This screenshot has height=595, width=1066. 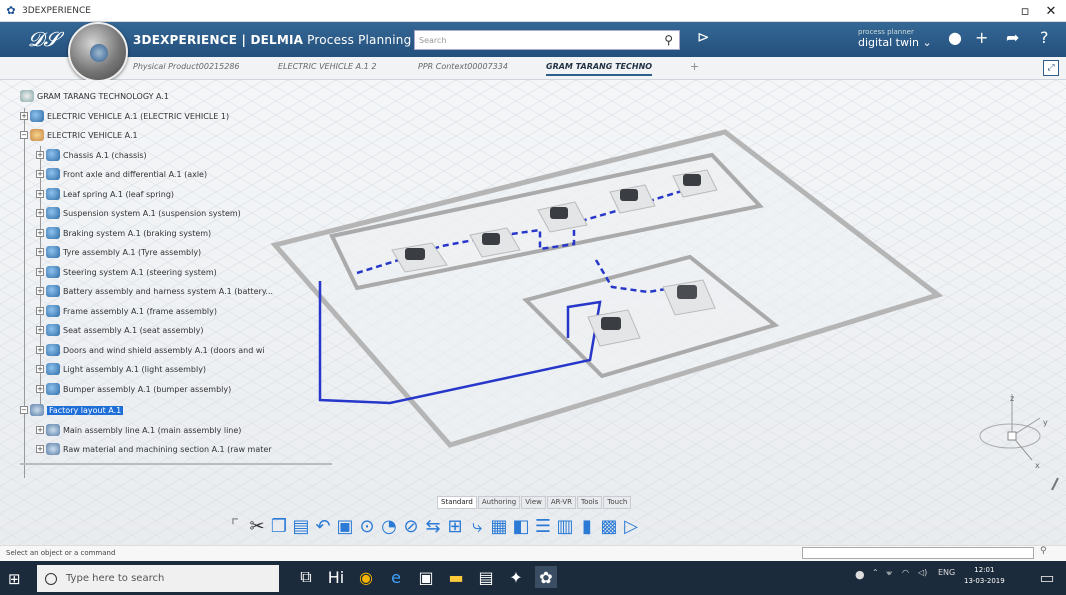 What do you see at coordinates (895, 38) in the screenshot?
I see `user-menu: process planner digital twin ⌄` at bounding box center [895, 38].